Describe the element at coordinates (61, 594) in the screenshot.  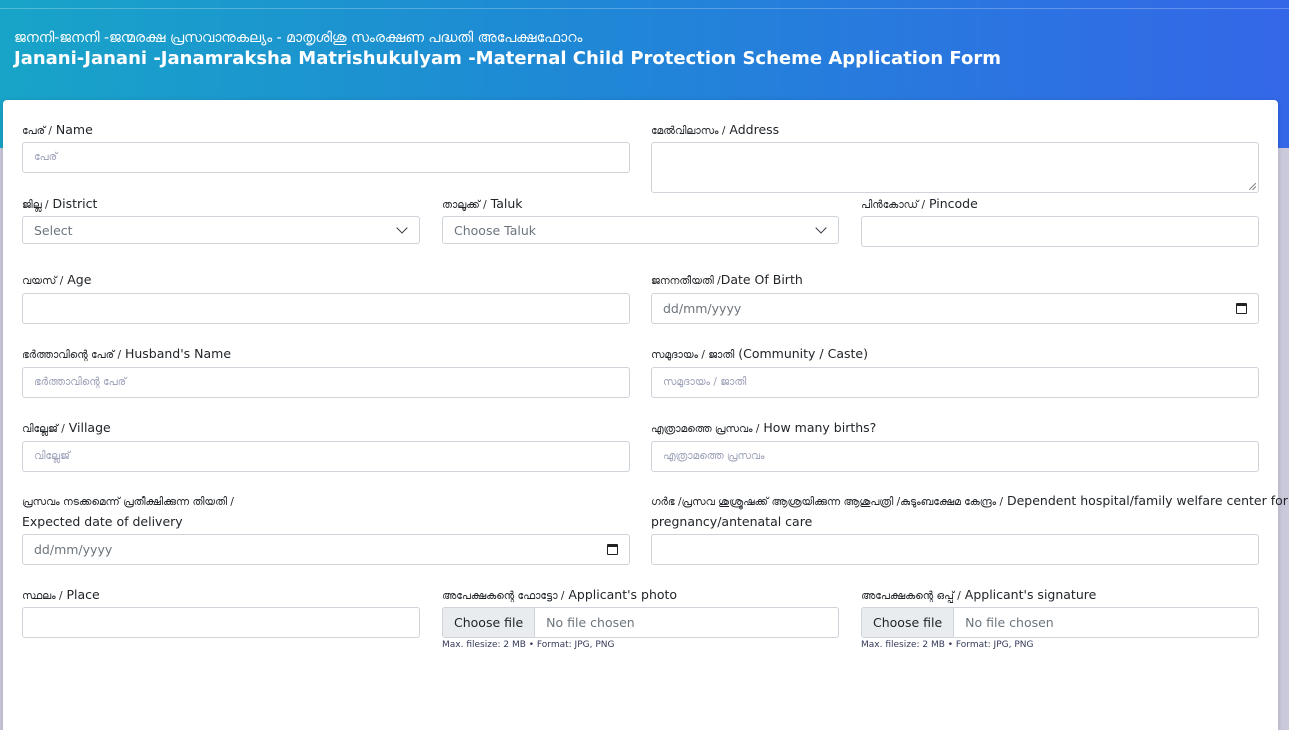
I see `place-label: സ്ഥലം / Place` at that location.